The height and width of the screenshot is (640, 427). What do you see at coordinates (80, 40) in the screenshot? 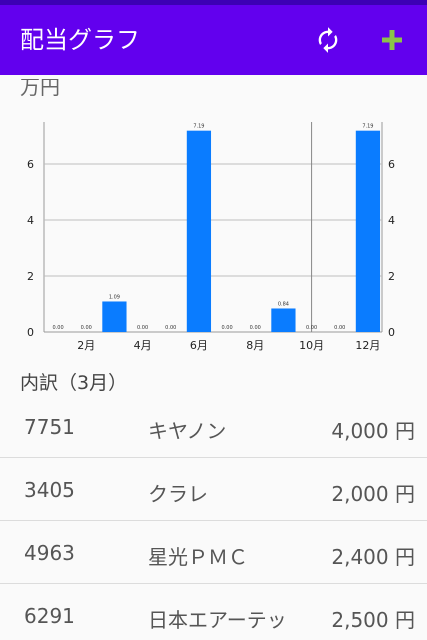
I see `app-title: 配当グラフ` at bounding box center [80, 40].